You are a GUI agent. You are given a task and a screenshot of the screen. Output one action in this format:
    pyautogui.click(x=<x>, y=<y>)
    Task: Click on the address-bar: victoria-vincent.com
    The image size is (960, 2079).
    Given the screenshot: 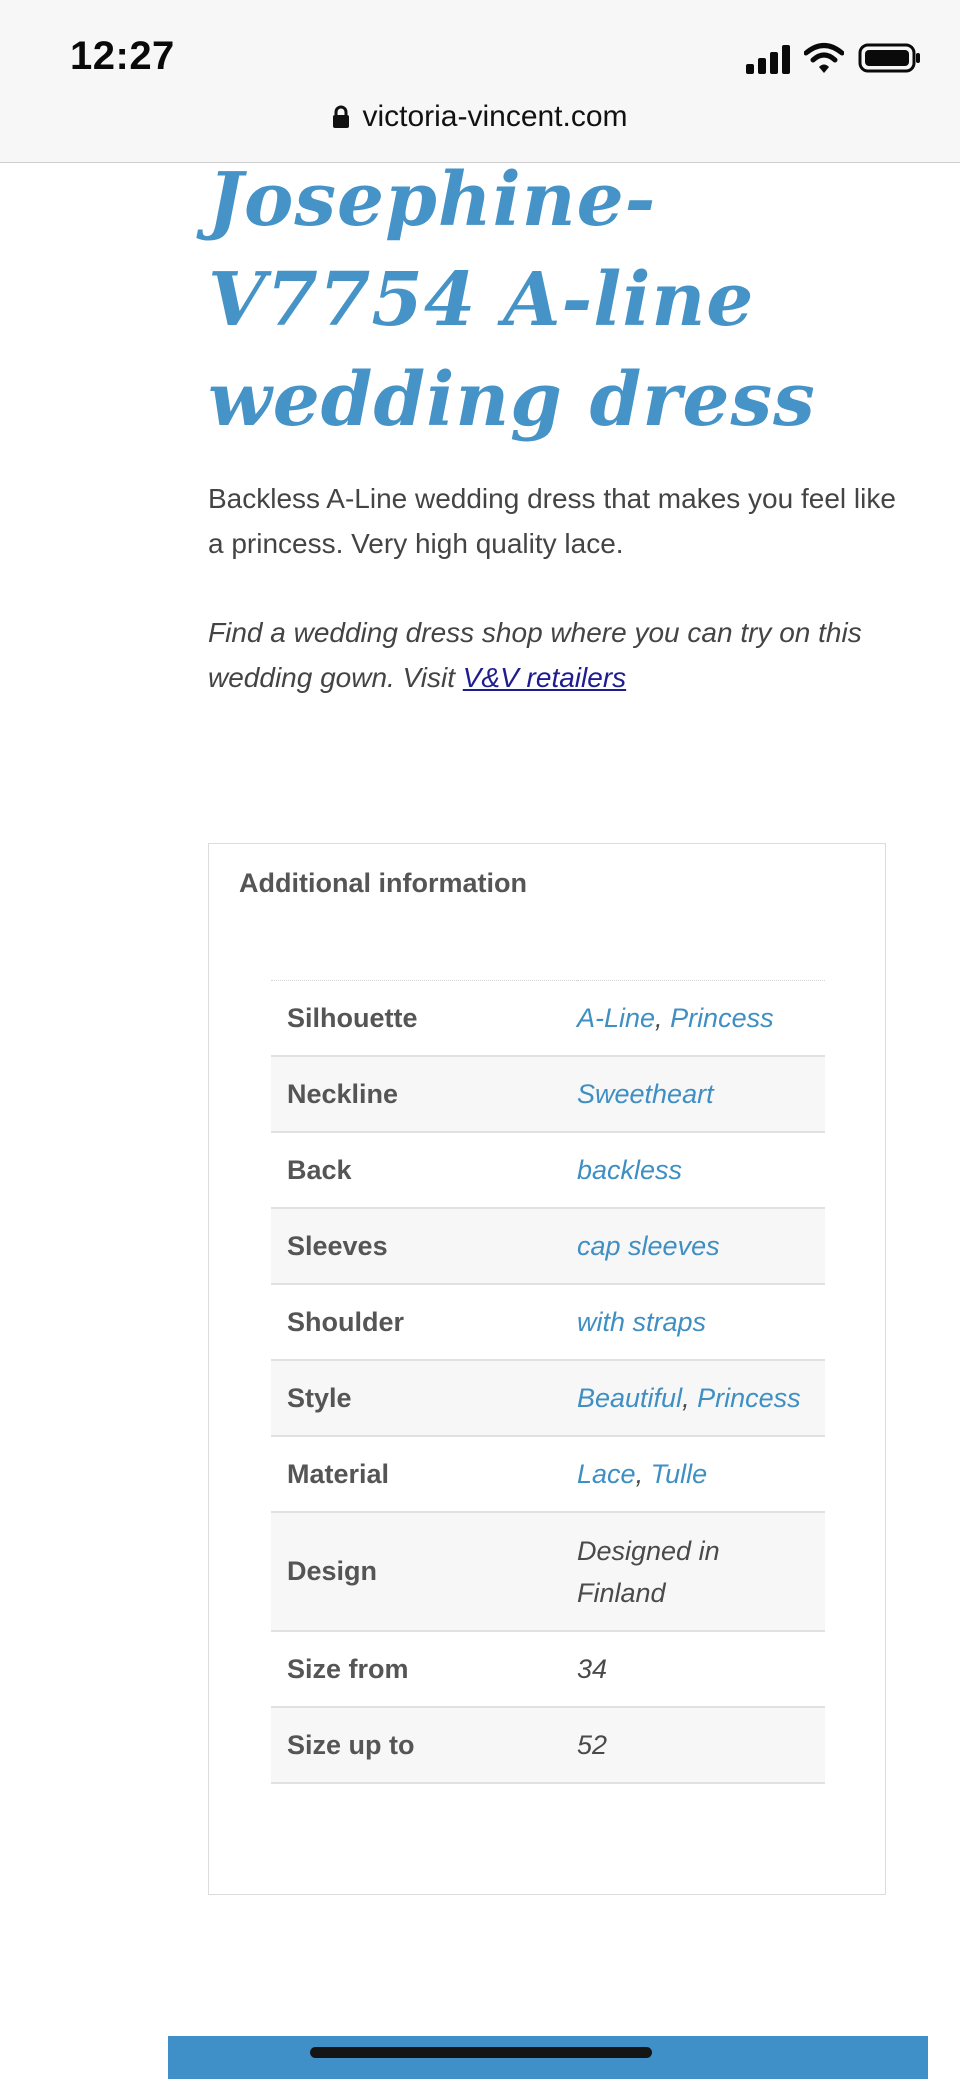 What is the action you would take?
    pyautogui.click(x=480, y=117)
    